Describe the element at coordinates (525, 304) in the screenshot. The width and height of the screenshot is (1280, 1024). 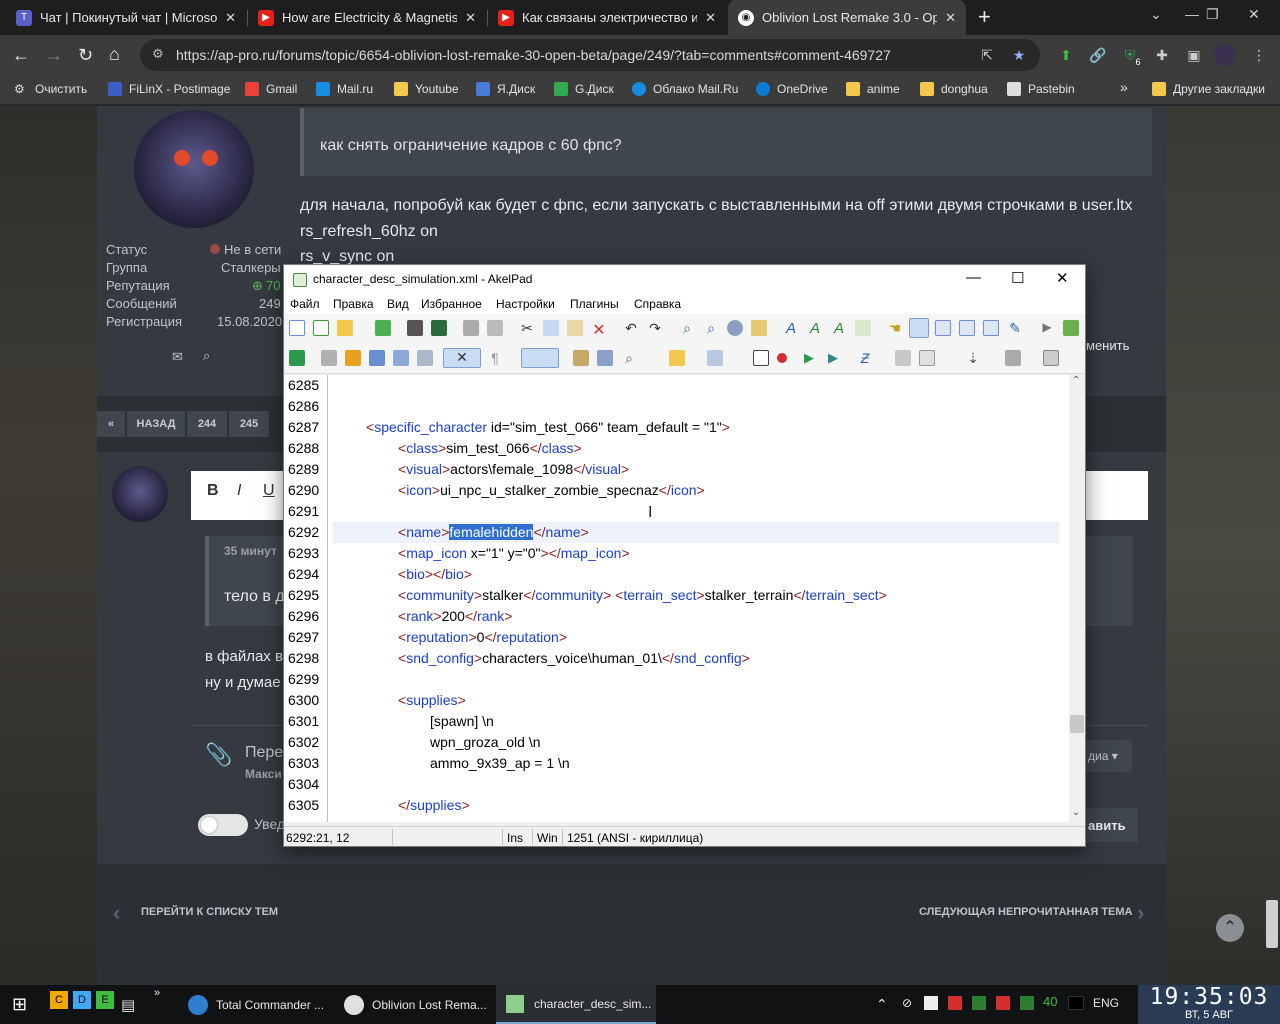
I see `menu-settings: Настройки` at that location.